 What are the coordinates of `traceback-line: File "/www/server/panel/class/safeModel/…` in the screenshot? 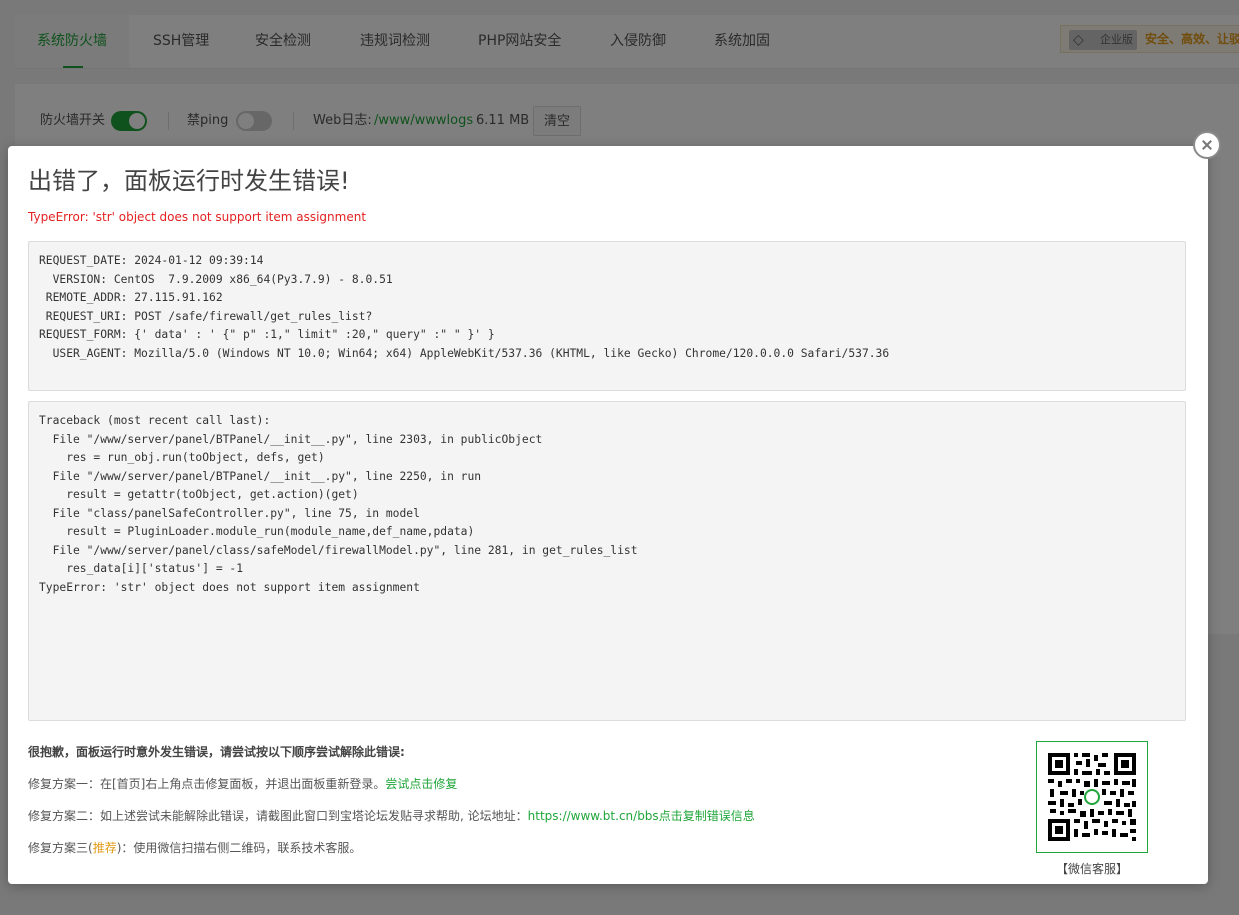 It's located at (338, 550).